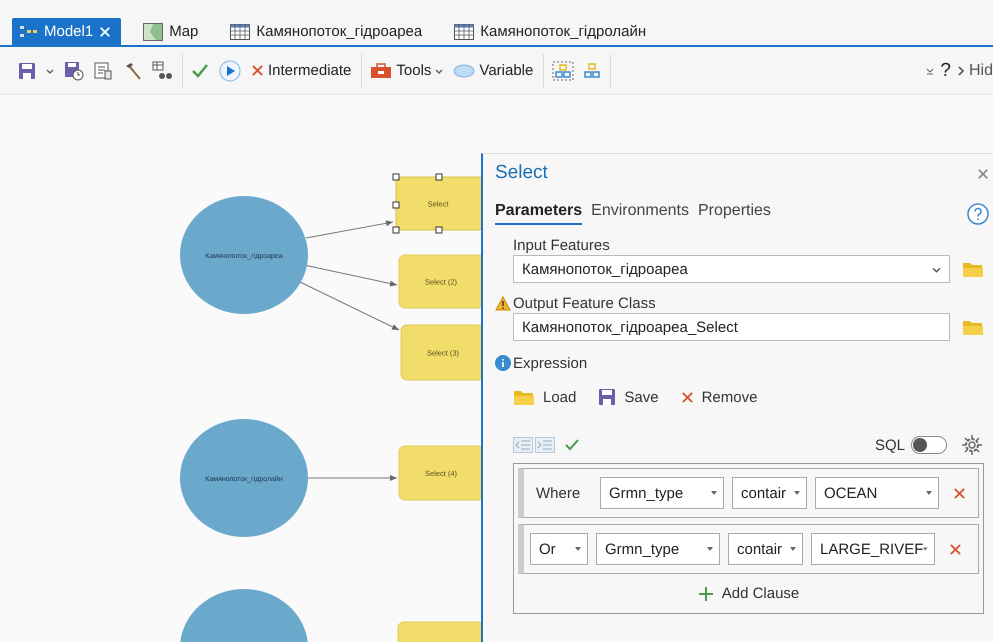 The height and width of the screenshot is (642, 993). I want to click on document-tab: Камянопоток_гідроареа, so click(327, 31).